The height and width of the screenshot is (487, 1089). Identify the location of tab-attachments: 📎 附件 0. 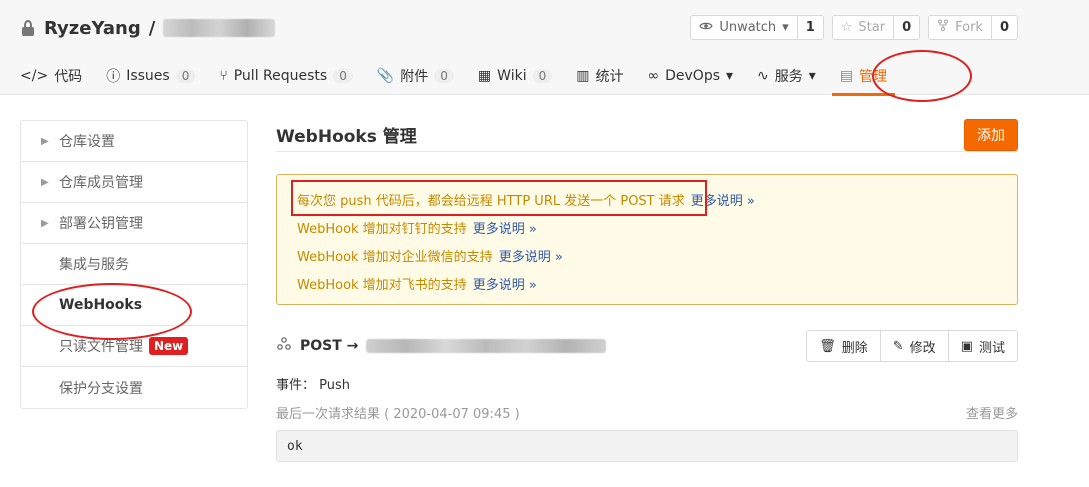
(415, 76).